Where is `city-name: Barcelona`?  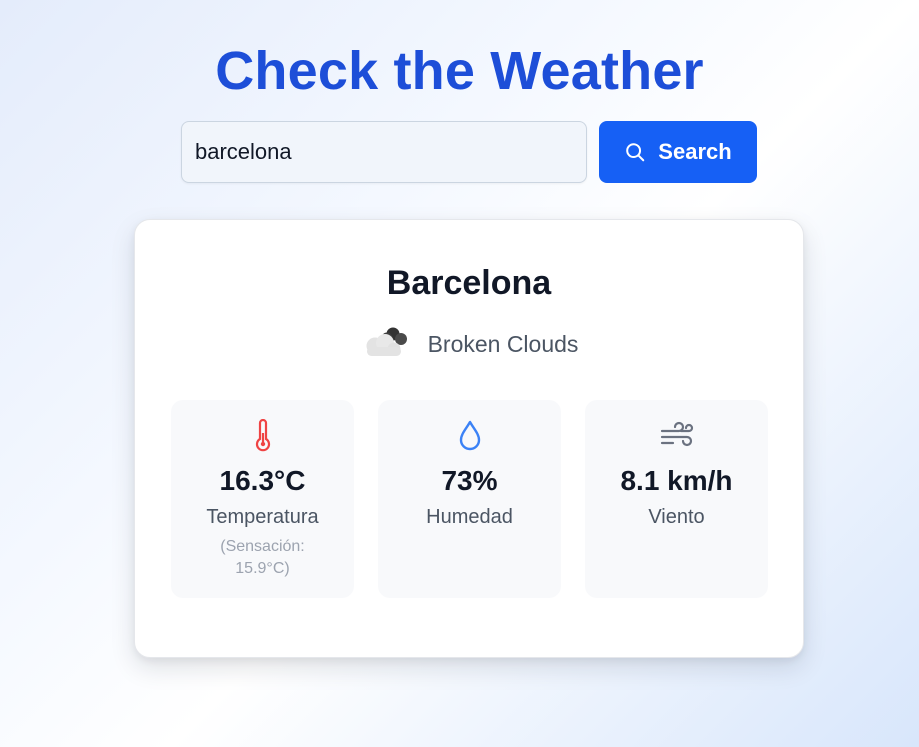
city-name: Barcelona is located at coordinates (469, 283).